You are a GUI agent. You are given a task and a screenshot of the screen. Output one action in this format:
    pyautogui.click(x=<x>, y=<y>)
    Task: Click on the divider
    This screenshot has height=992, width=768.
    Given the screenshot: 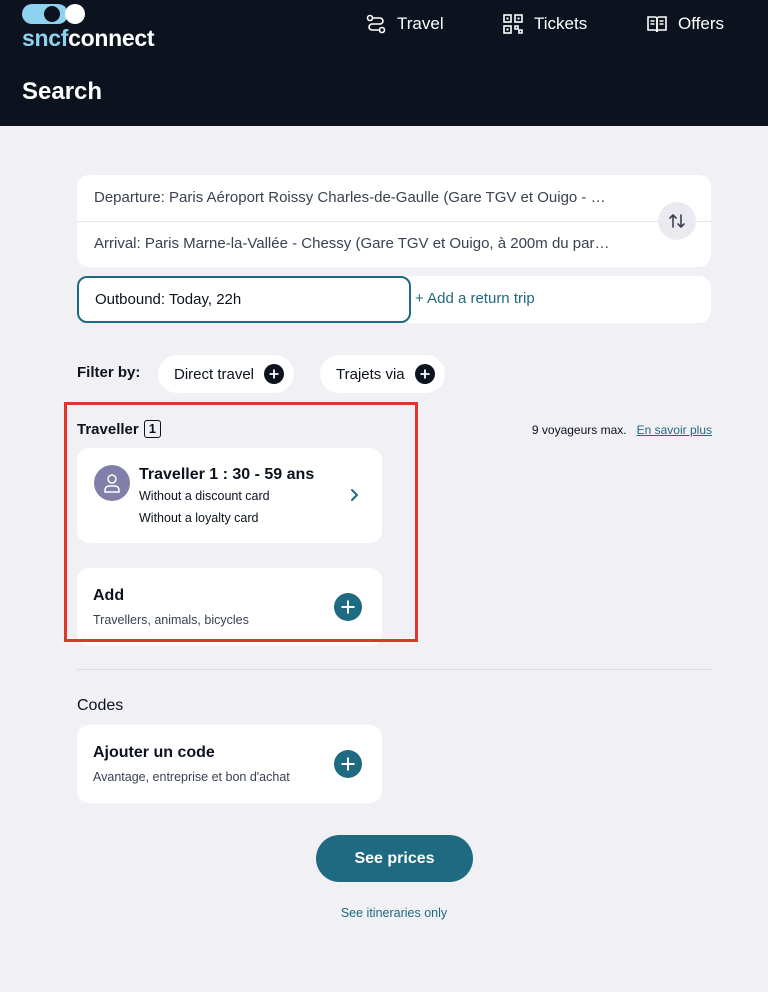 What is the action you would take?
    pyautogui.click(x=394, y=221)
    